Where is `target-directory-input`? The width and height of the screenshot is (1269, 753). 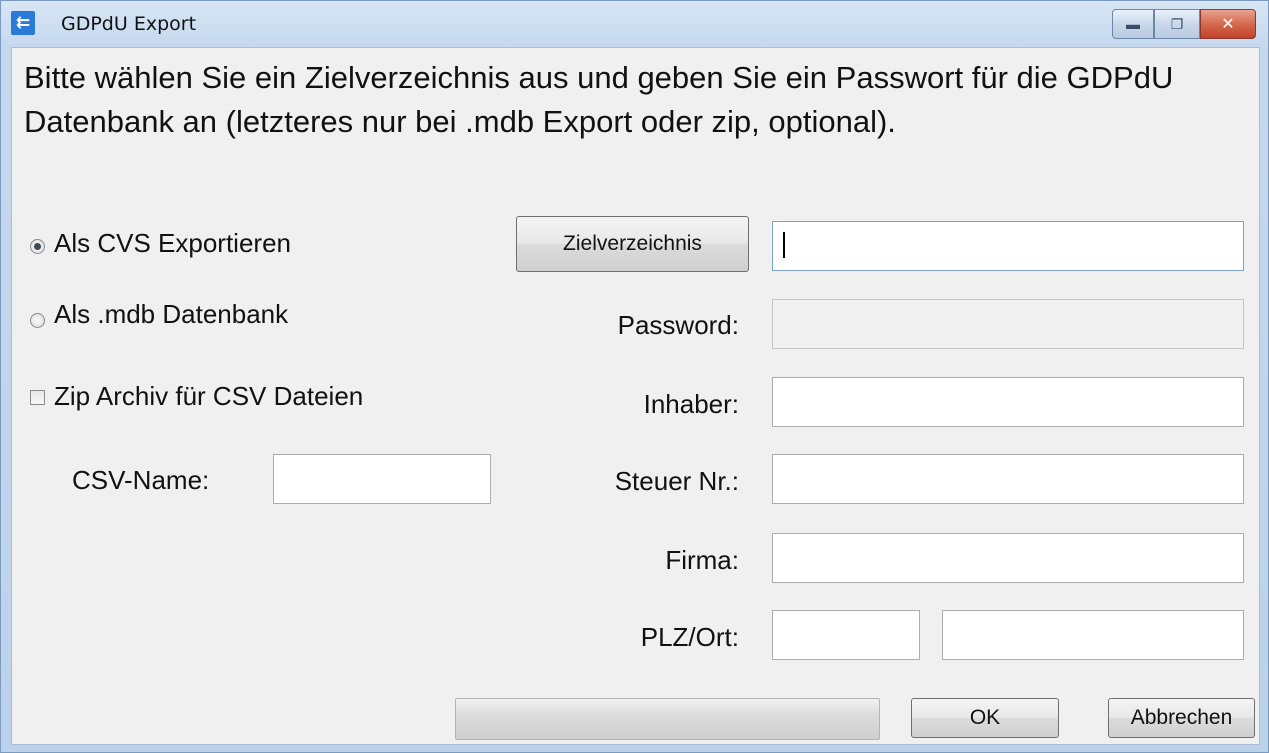
target-directory-input is located at coordinates (1008, 246).